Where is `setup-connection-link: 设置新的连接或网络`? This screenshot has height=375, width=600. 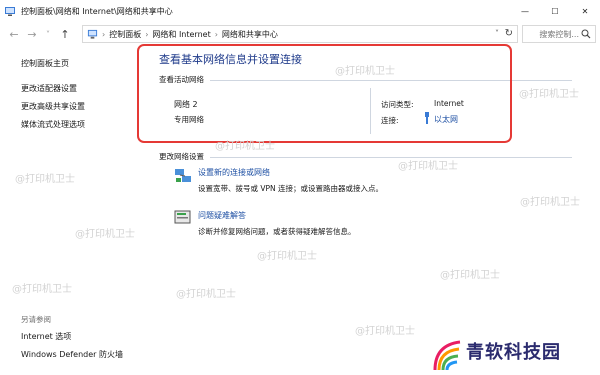
setup-connection-link: 设置新的连接或网络 is located at coordinates (234, 172).